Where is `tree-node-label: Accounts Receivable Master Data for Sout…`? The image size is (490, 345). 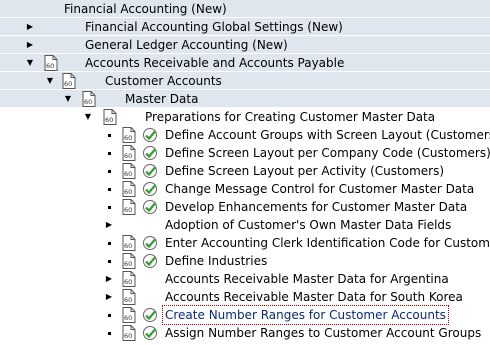
tree-node-label: Accounts Receivable Master Data for Sout… is located at coordinates (314, 297).